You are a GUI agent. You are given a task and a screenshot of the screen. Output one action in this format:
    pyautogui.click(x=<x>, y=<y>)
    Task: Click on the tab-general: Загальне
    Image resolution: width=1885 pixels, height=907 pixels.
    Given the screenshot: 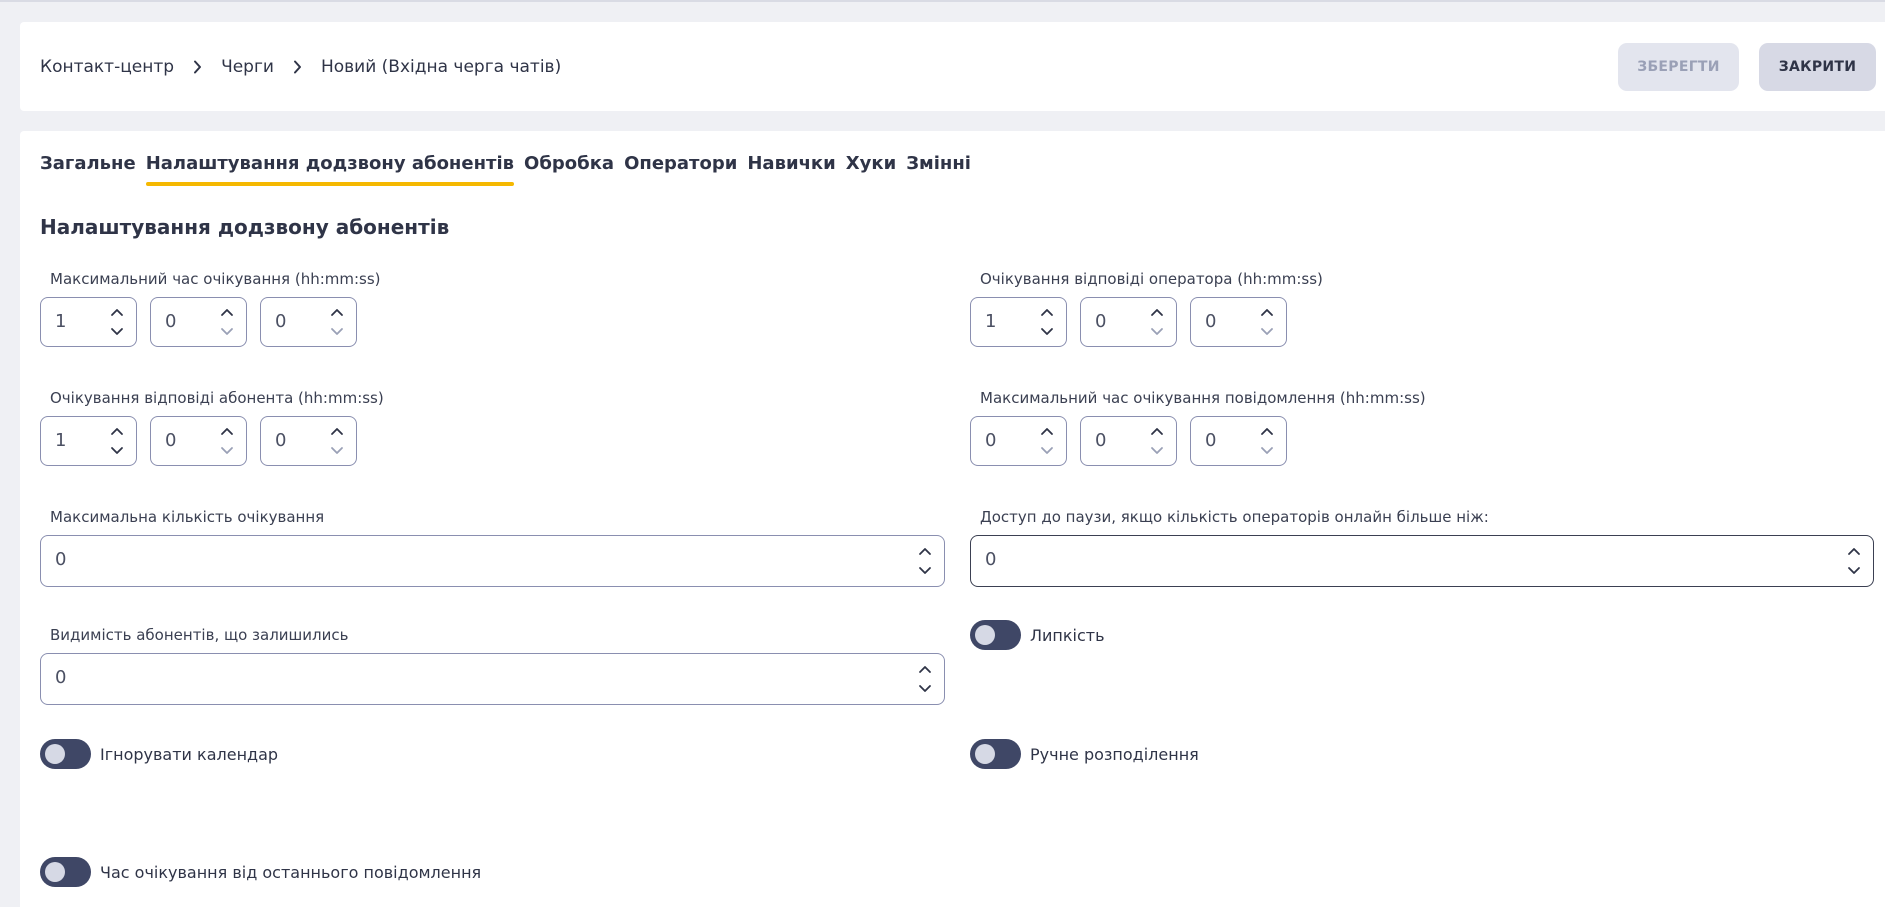 What is the action you would take?
    pyautogui.click(x=88, y=169)
    